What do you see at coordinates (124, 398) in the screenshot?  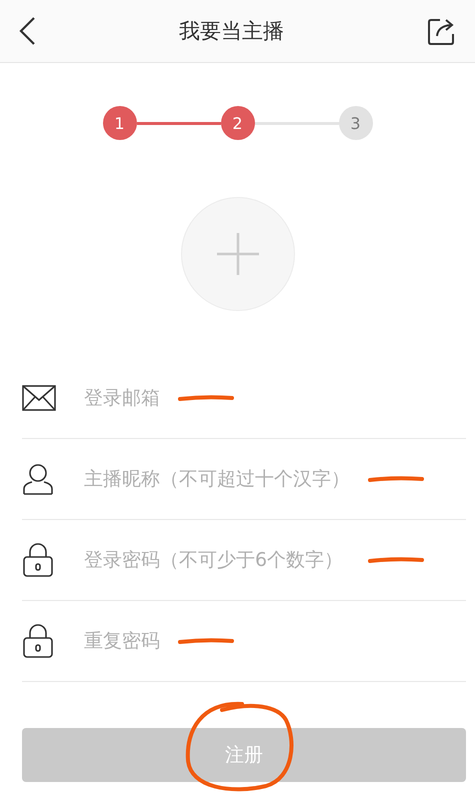 I see `input-field: 登录邮箱` at bounding box center [124, 398].